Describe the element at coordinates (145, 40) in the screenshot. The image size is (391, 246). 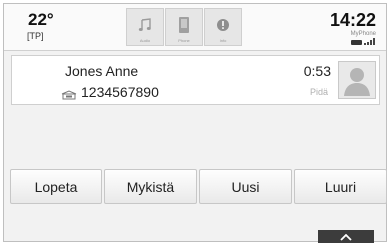
I see `tab-audio-label: Audio` at that location.